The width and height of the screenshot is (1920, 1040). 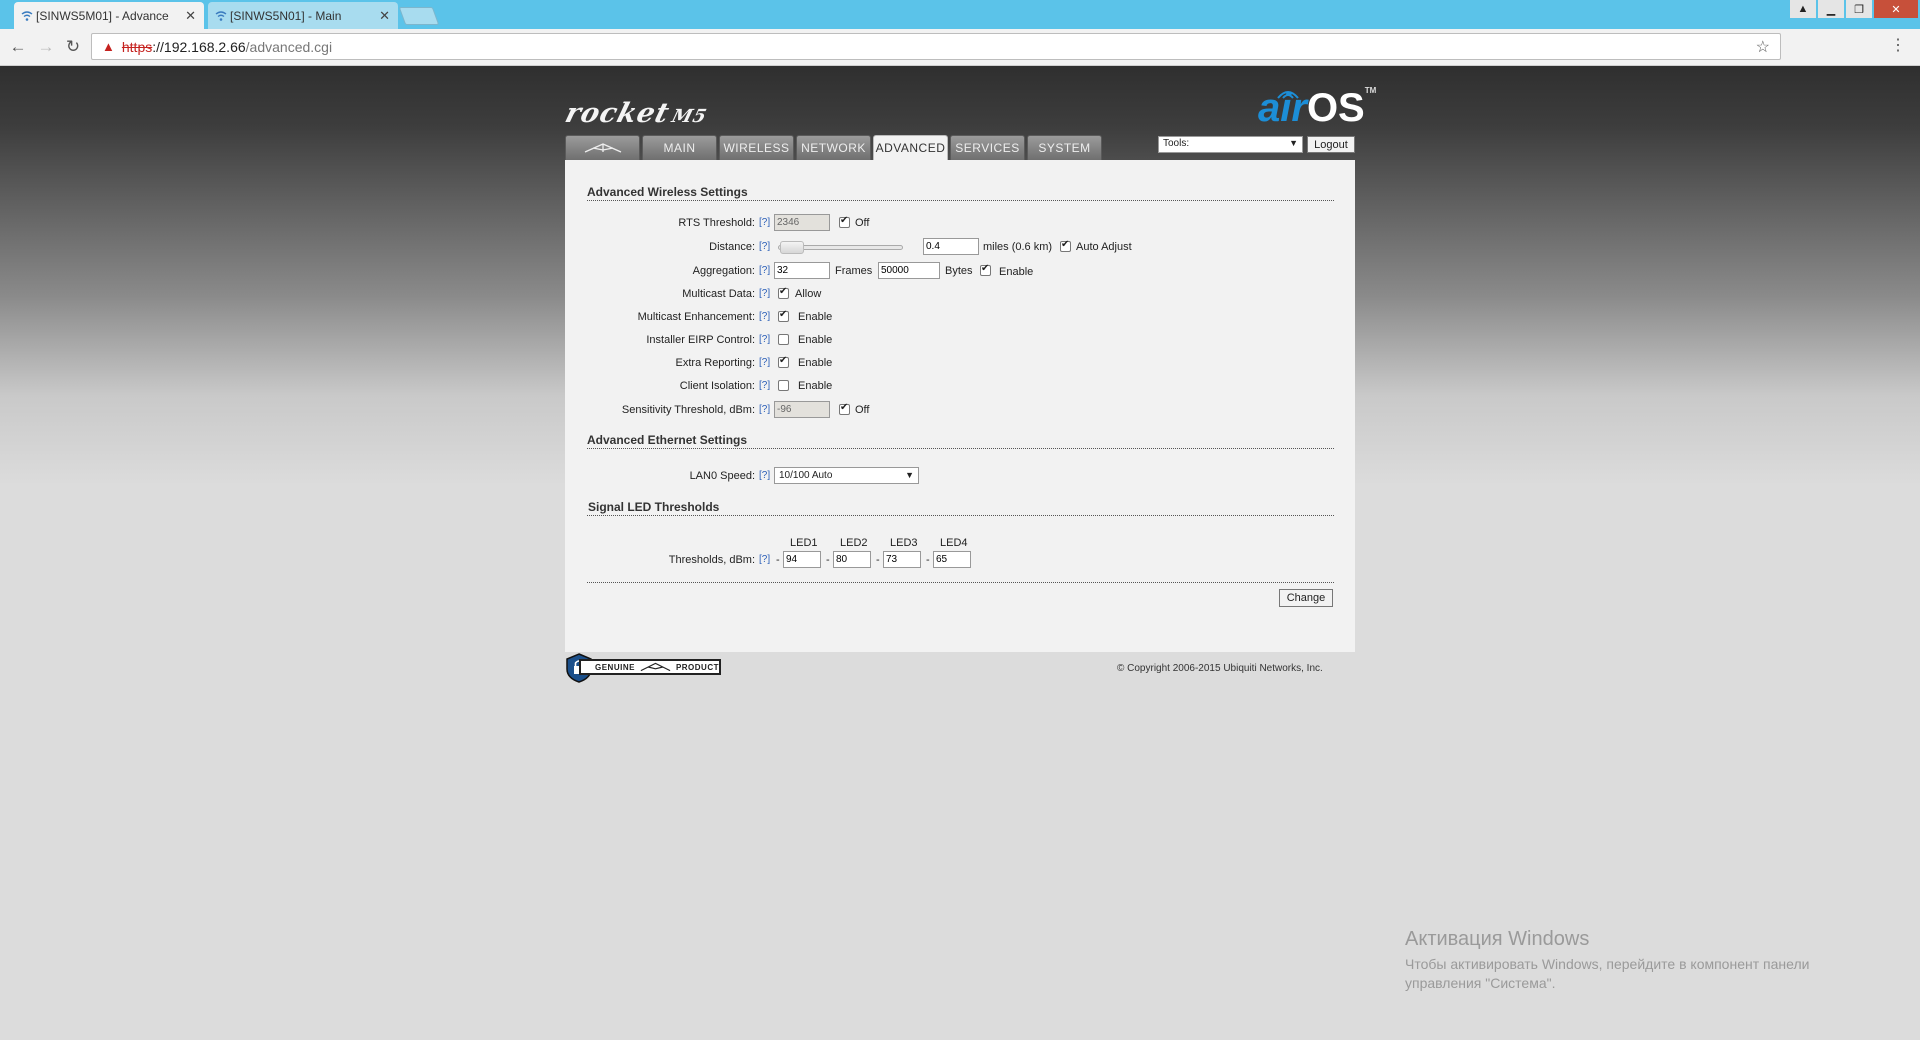 What do you see at coordinates (688, 410) in the screenshot?
I see `sensitivity-label: Sensitivity Threshold, dBm:` at bounding box center [688, 410].